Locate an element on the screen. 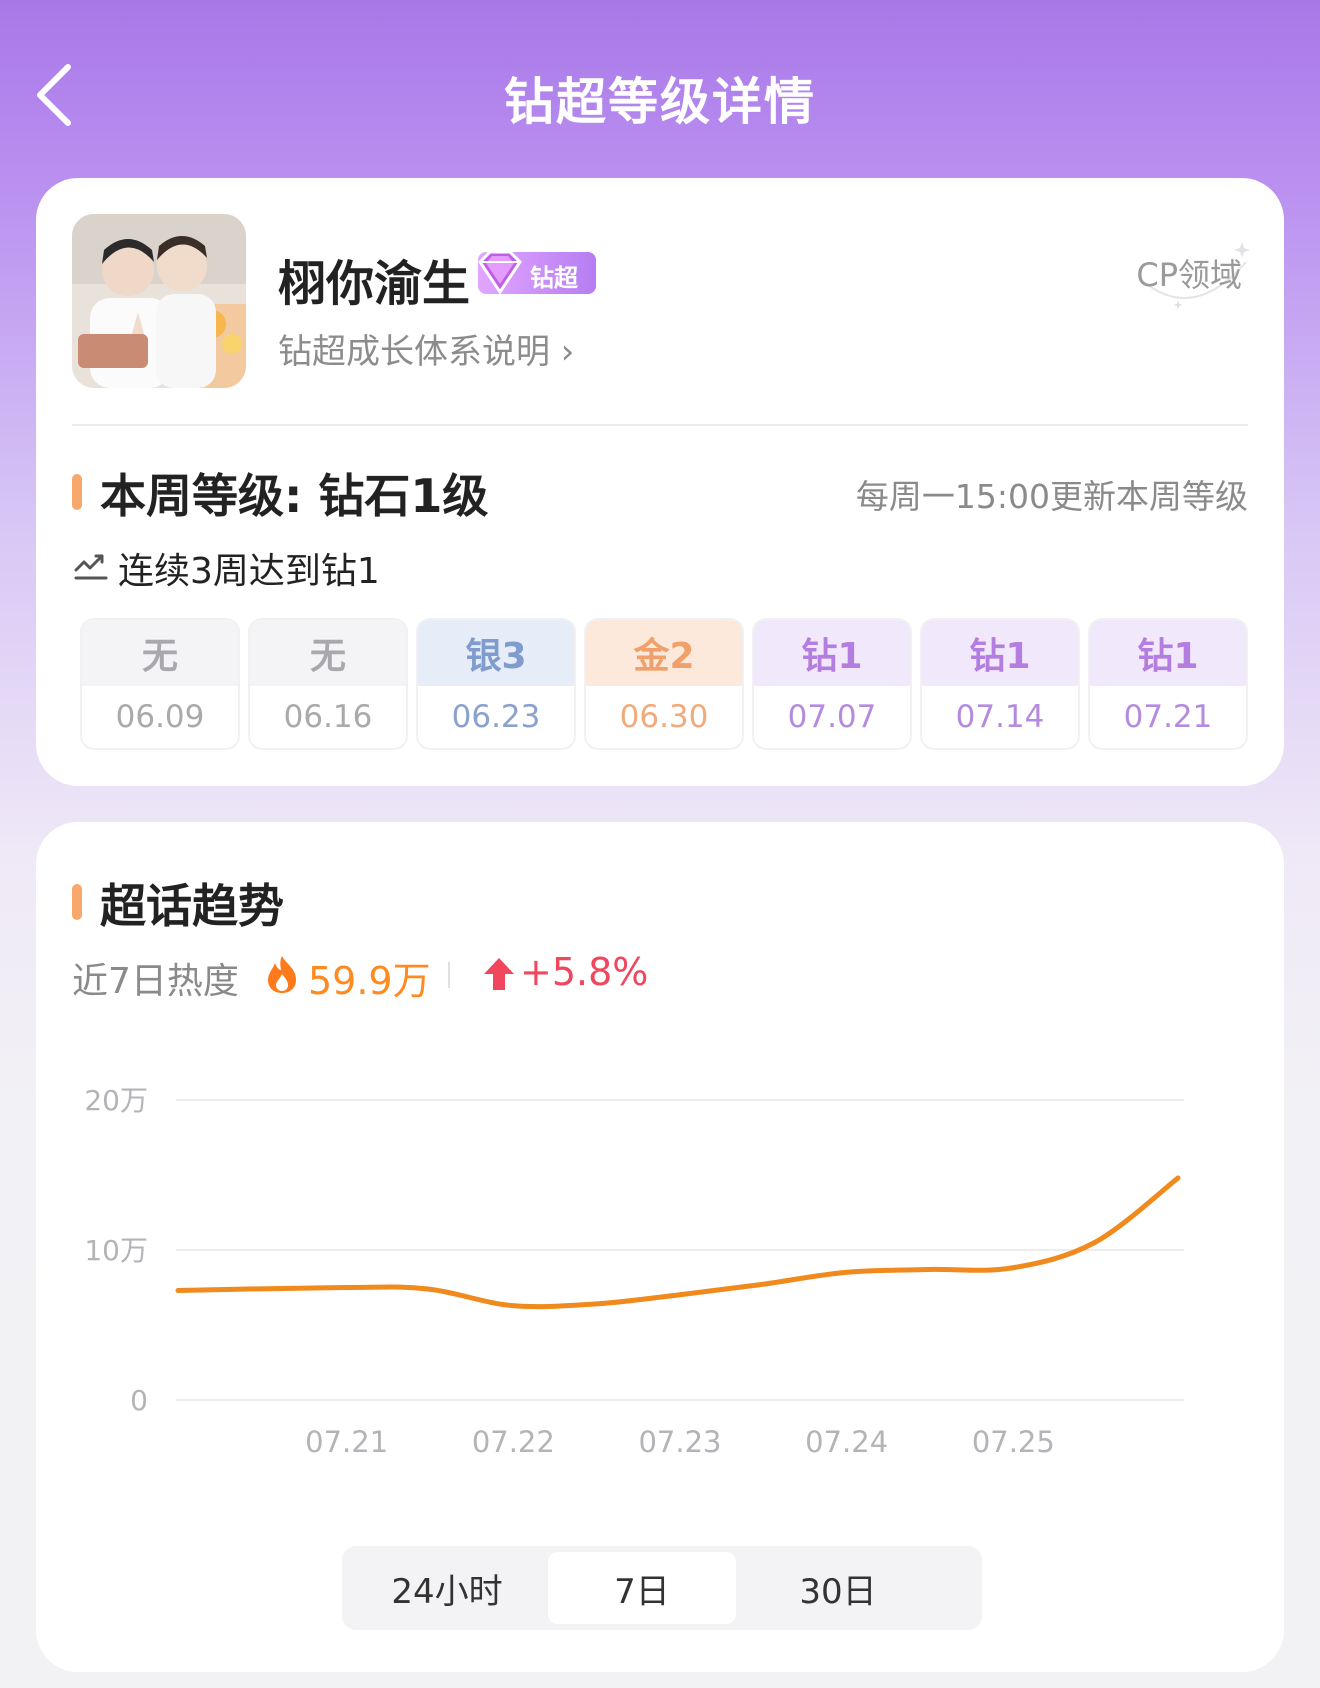 This screenshot has height=1688, width=1320. growth-value: +5.8% is located at coordinates (584, 972).